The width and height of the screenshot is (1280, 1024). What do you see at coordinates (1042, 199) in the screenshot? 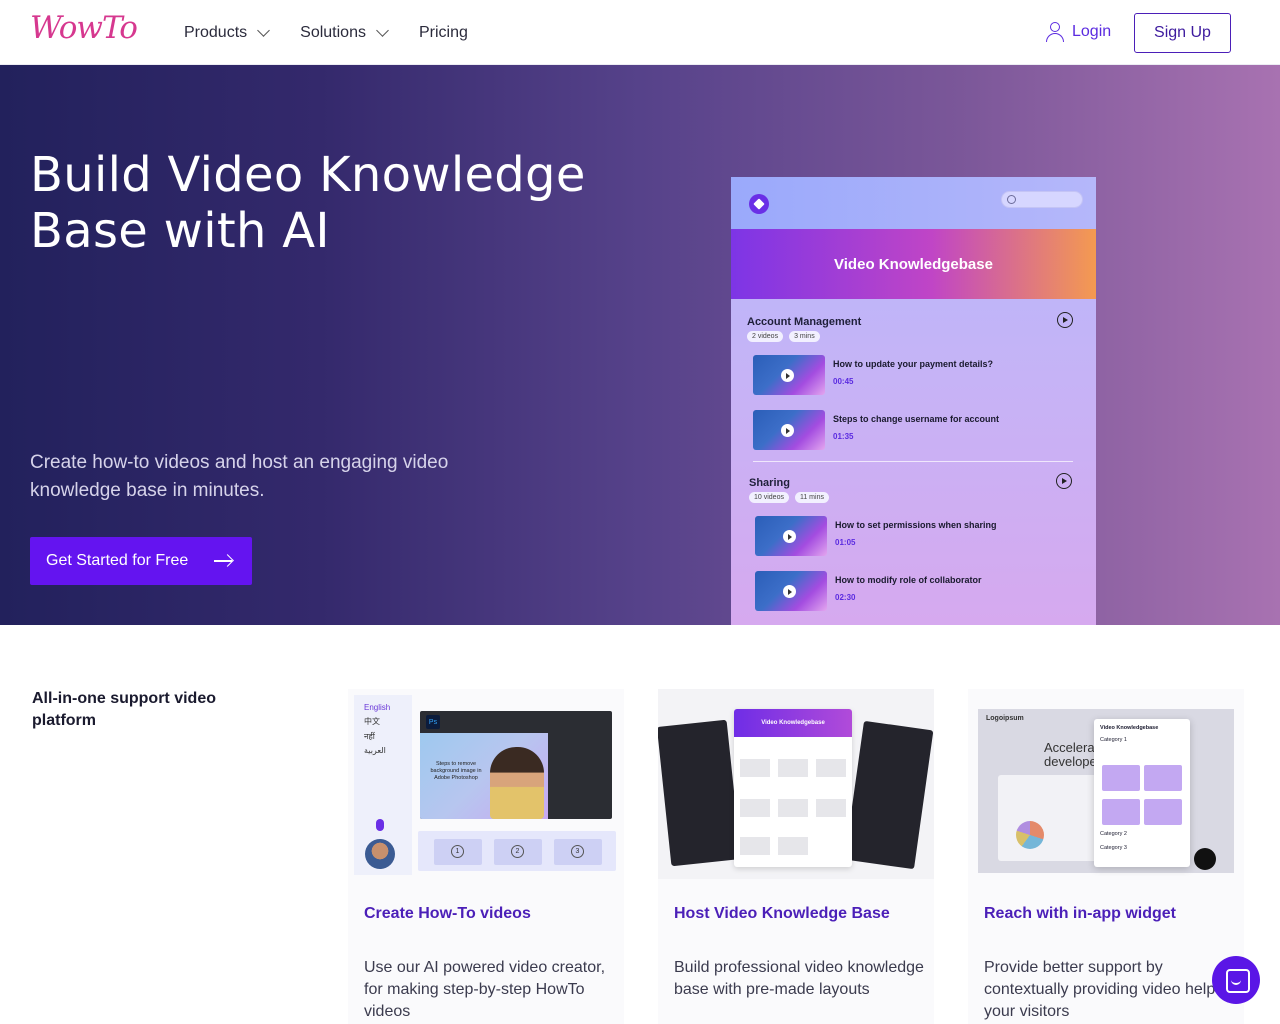
I see `kb-search-field` at bounding box center [1042, 199].